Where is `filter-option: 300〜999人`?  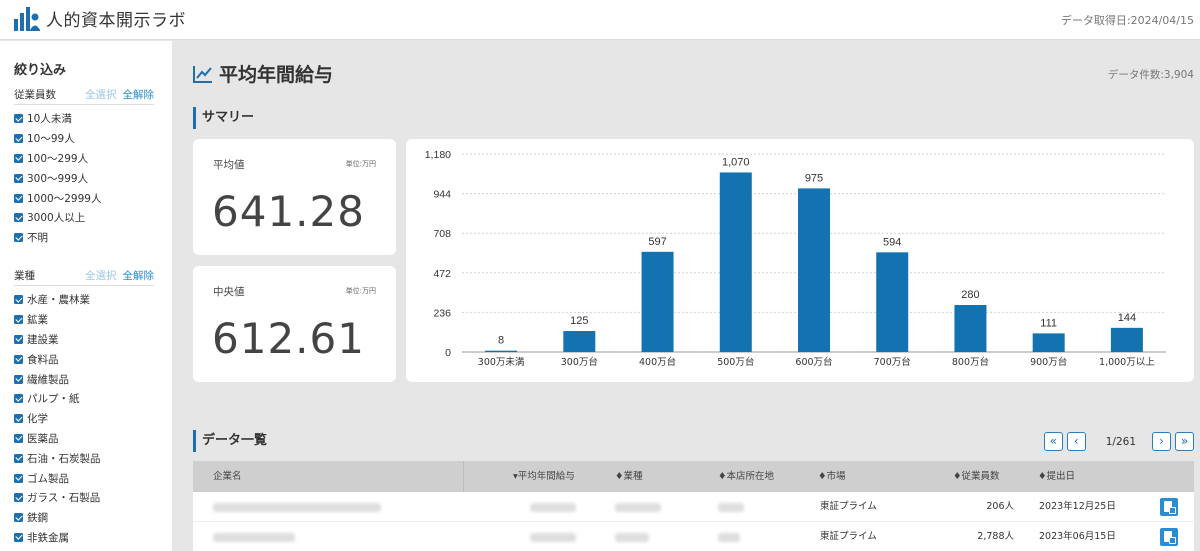
filter-option: 300〜999人 is located at coordinates (84, 178).